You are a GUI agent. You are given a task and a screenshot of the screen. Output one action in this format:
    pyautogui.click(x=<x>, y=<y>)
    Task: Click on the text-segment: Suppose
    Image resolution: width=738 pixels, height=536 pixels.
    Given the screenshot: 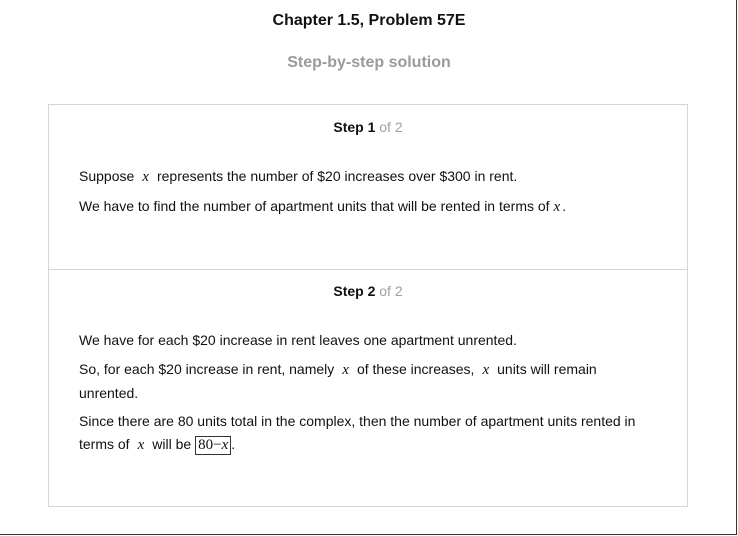 What is the action you would take?
    pyautogui.click(x=107, y=176)
    